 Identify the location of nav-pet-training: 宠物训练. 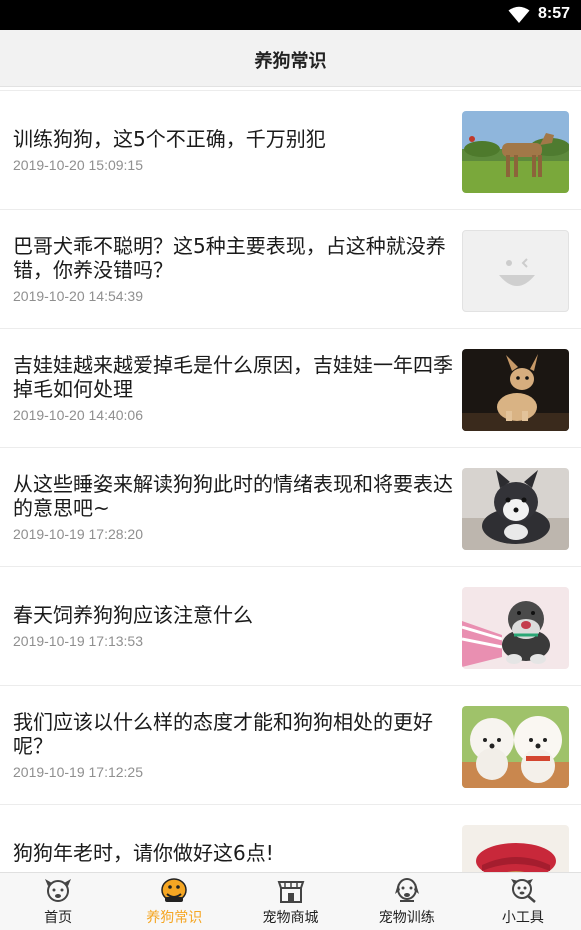
(407, 901).